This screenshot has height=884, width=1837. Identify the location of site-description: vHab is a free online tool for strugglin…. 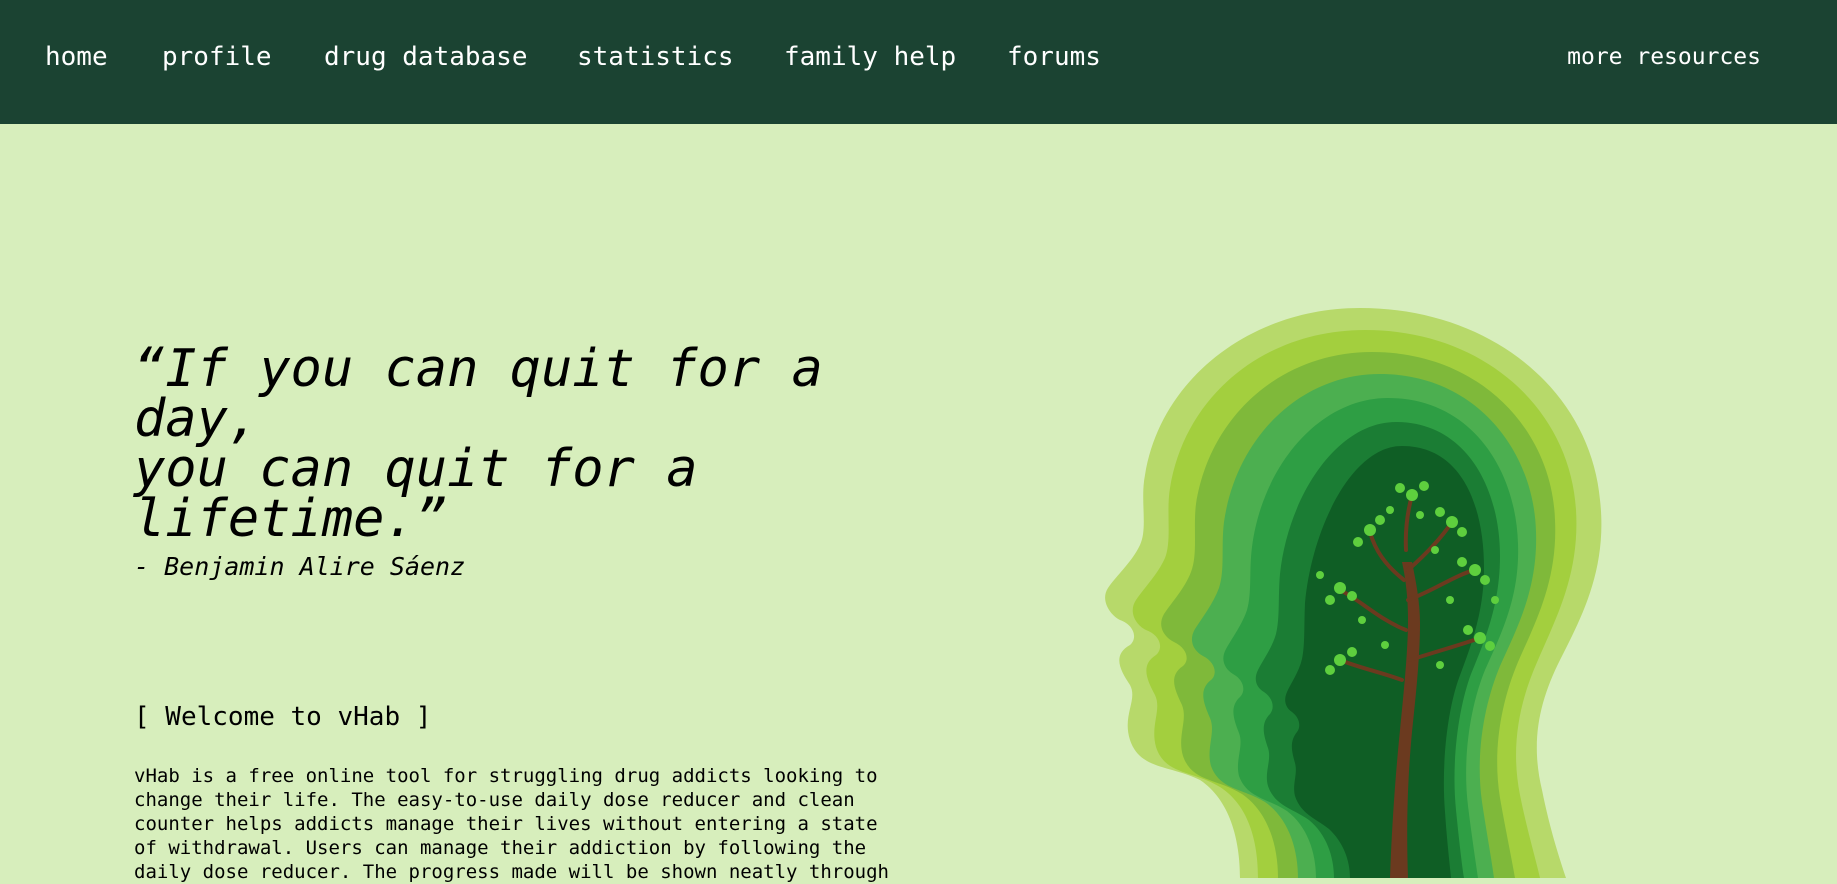
(511, 824).